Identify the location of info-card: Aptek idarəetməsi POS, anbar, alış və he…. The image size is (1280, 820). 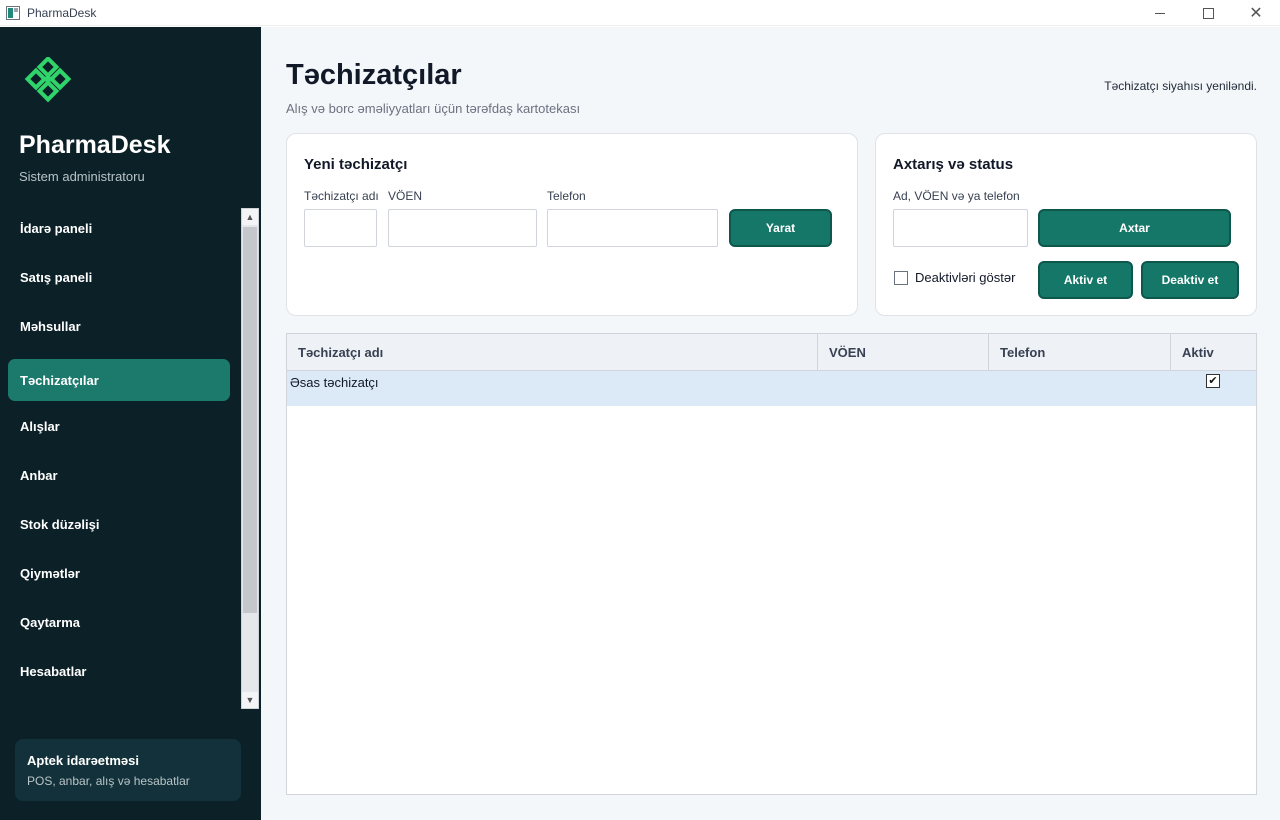
(128, 770).